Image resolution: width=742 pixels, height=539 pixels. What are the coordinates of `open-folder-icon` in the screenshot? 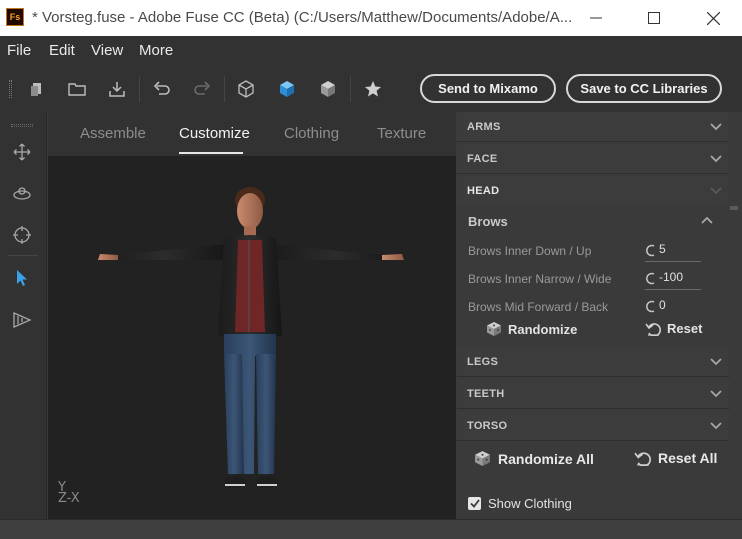 It's located at (77, 89).